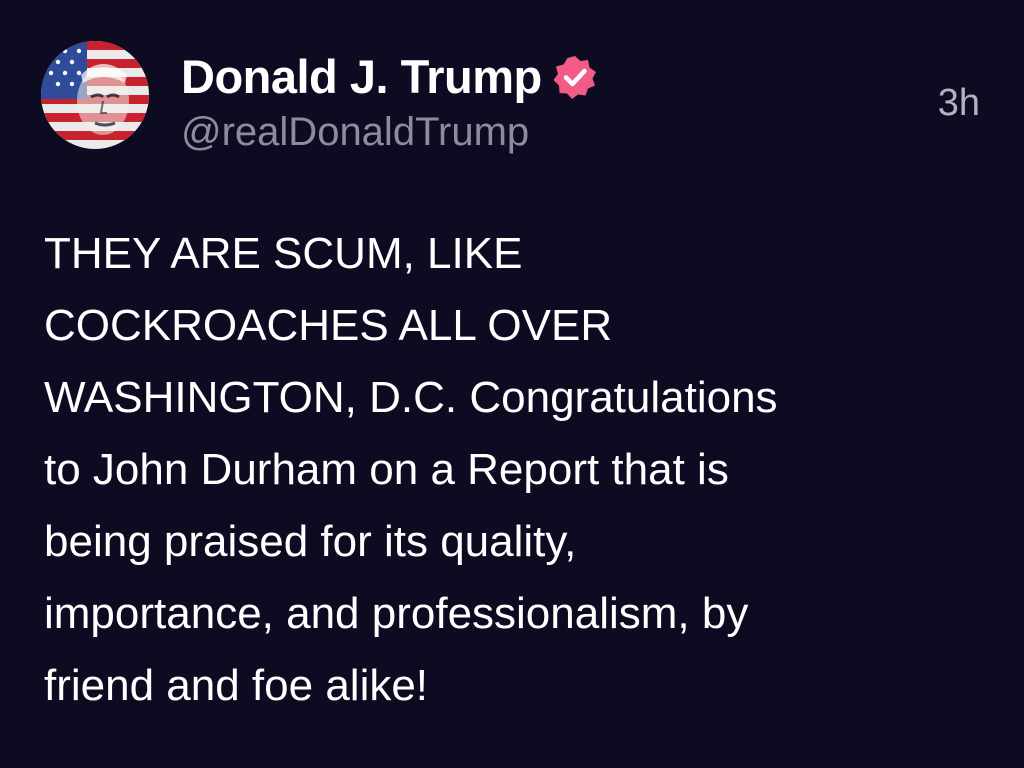 The image size is (1024, 768). Describe the element at coordinates (236, 685) in the screenshot. I see `post-text-line: friend and foe alike!` at that location.